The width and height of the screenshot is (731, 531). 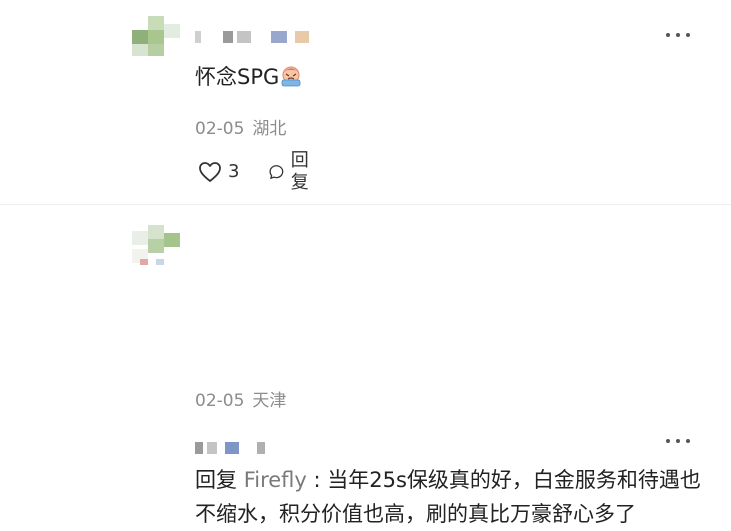 I want to click on like-button: 3, so click(x=218, y=172).